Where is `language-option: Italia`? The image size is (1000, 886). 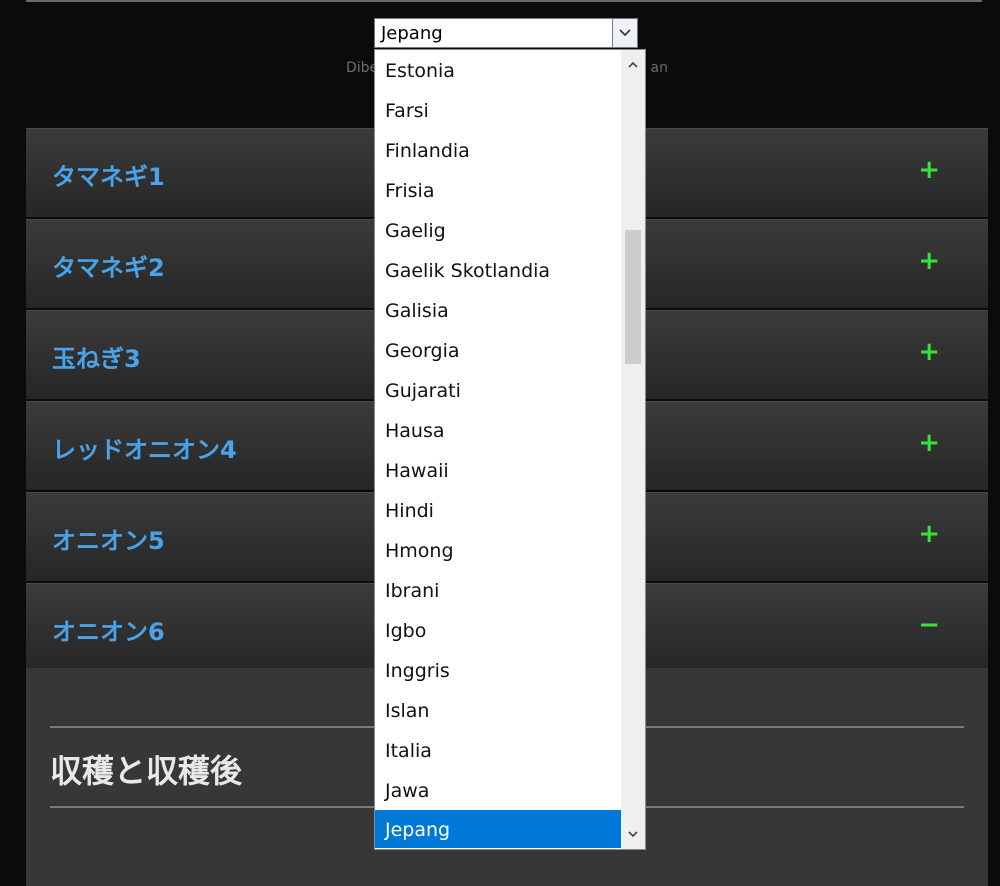
language-option: Italia is located at coordinates (498, 750).